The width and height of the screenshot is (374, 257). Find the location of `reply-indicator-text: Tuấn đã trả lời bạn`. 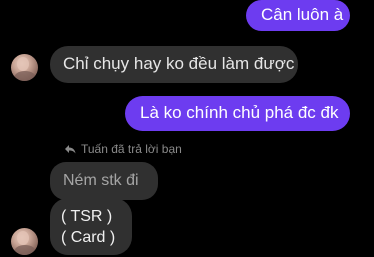

reply-indicator-text: Tuấn đã trả lời bạn is located at coordinates (131, 149).